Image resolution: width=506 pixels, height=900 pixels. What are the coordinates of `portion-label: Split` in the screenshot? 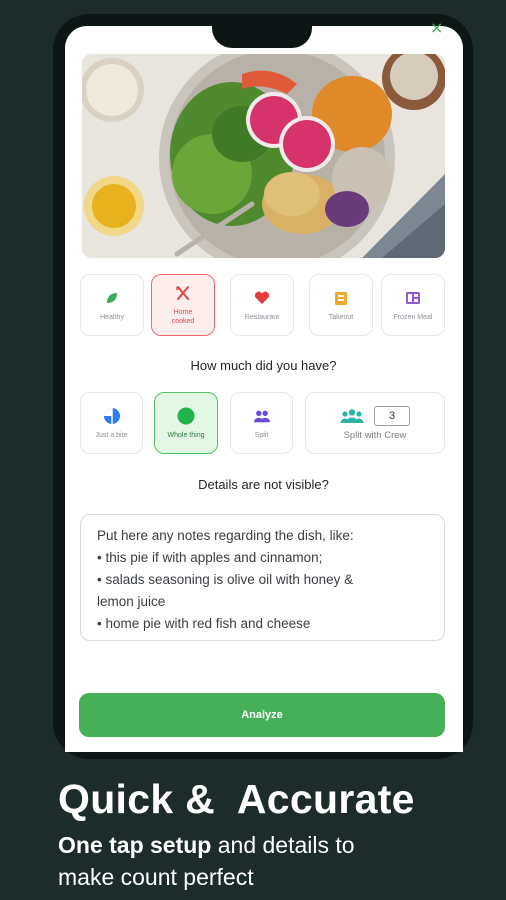 It's located at (261, 435).